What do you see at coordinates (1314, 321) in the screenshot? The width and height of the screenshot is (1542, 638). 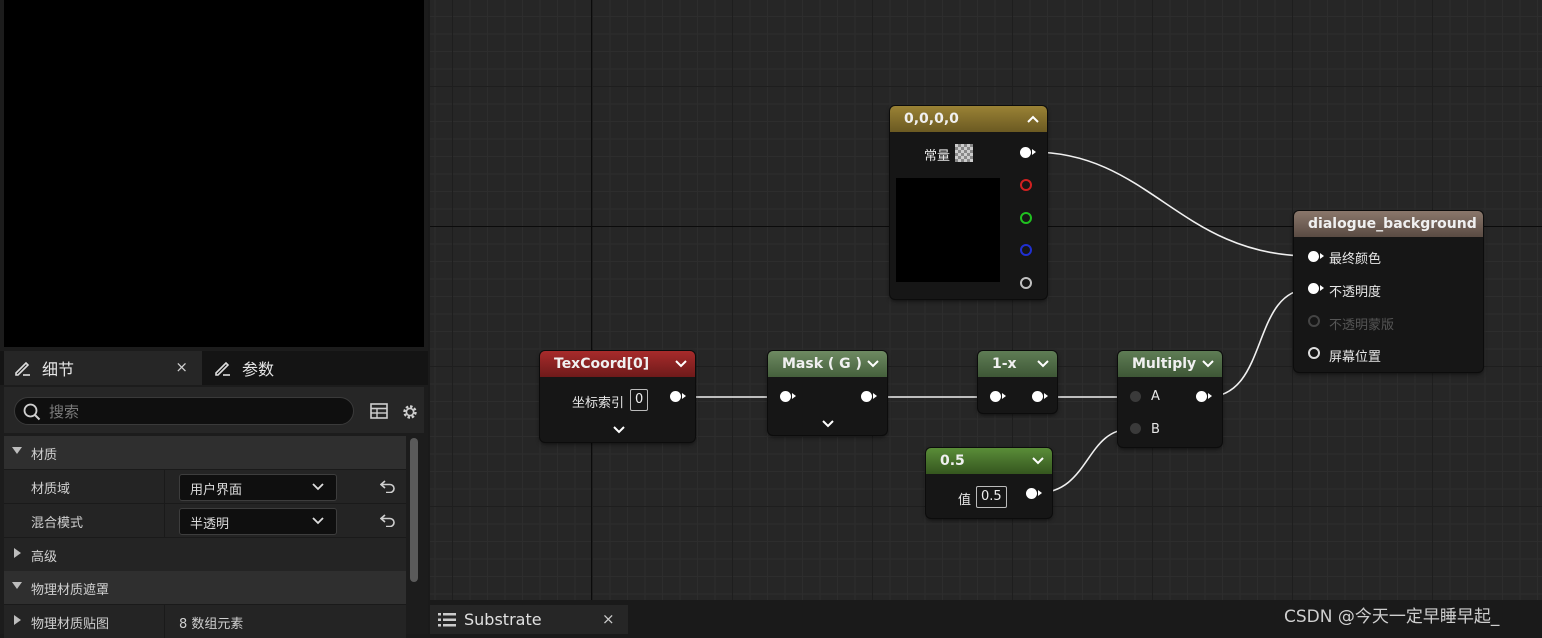 I see `input-pin-opacity-mask` at bounding box center [1314, 321].